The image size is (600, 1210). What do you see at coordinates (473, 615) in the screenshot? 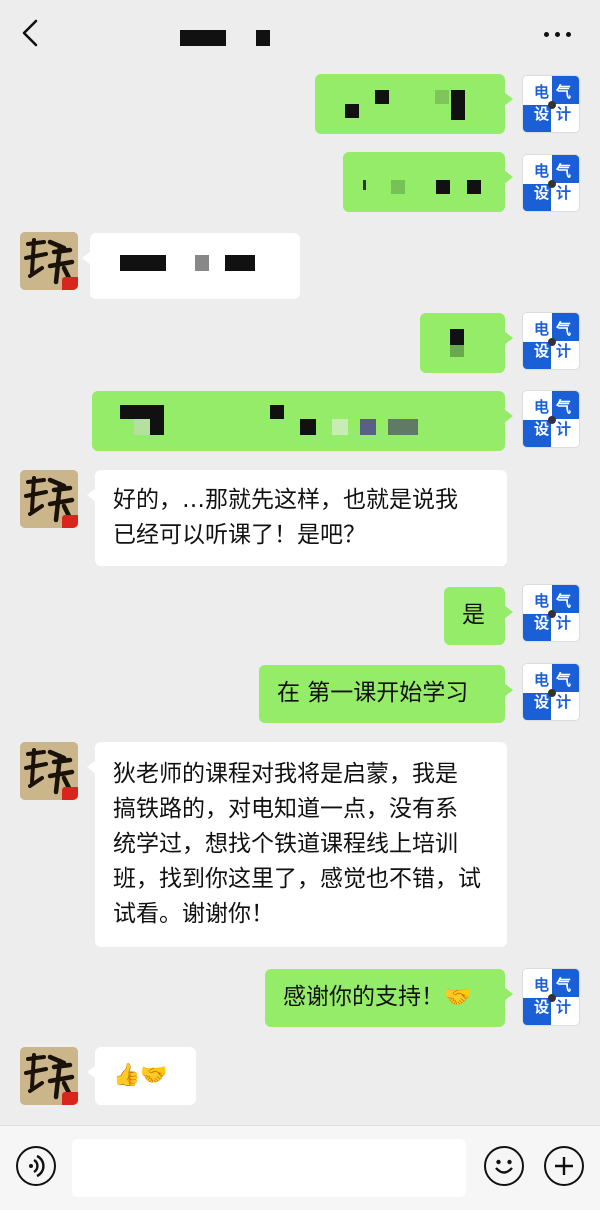
I see `message-text: 是` at bounding box center [473, 615].